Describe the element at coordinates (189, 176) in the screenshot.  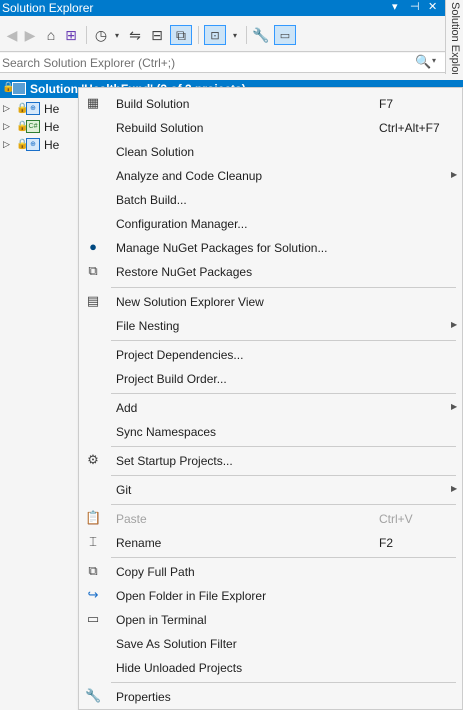
I see `menu-item-label: Analyze and Code Cleanup` at that location.